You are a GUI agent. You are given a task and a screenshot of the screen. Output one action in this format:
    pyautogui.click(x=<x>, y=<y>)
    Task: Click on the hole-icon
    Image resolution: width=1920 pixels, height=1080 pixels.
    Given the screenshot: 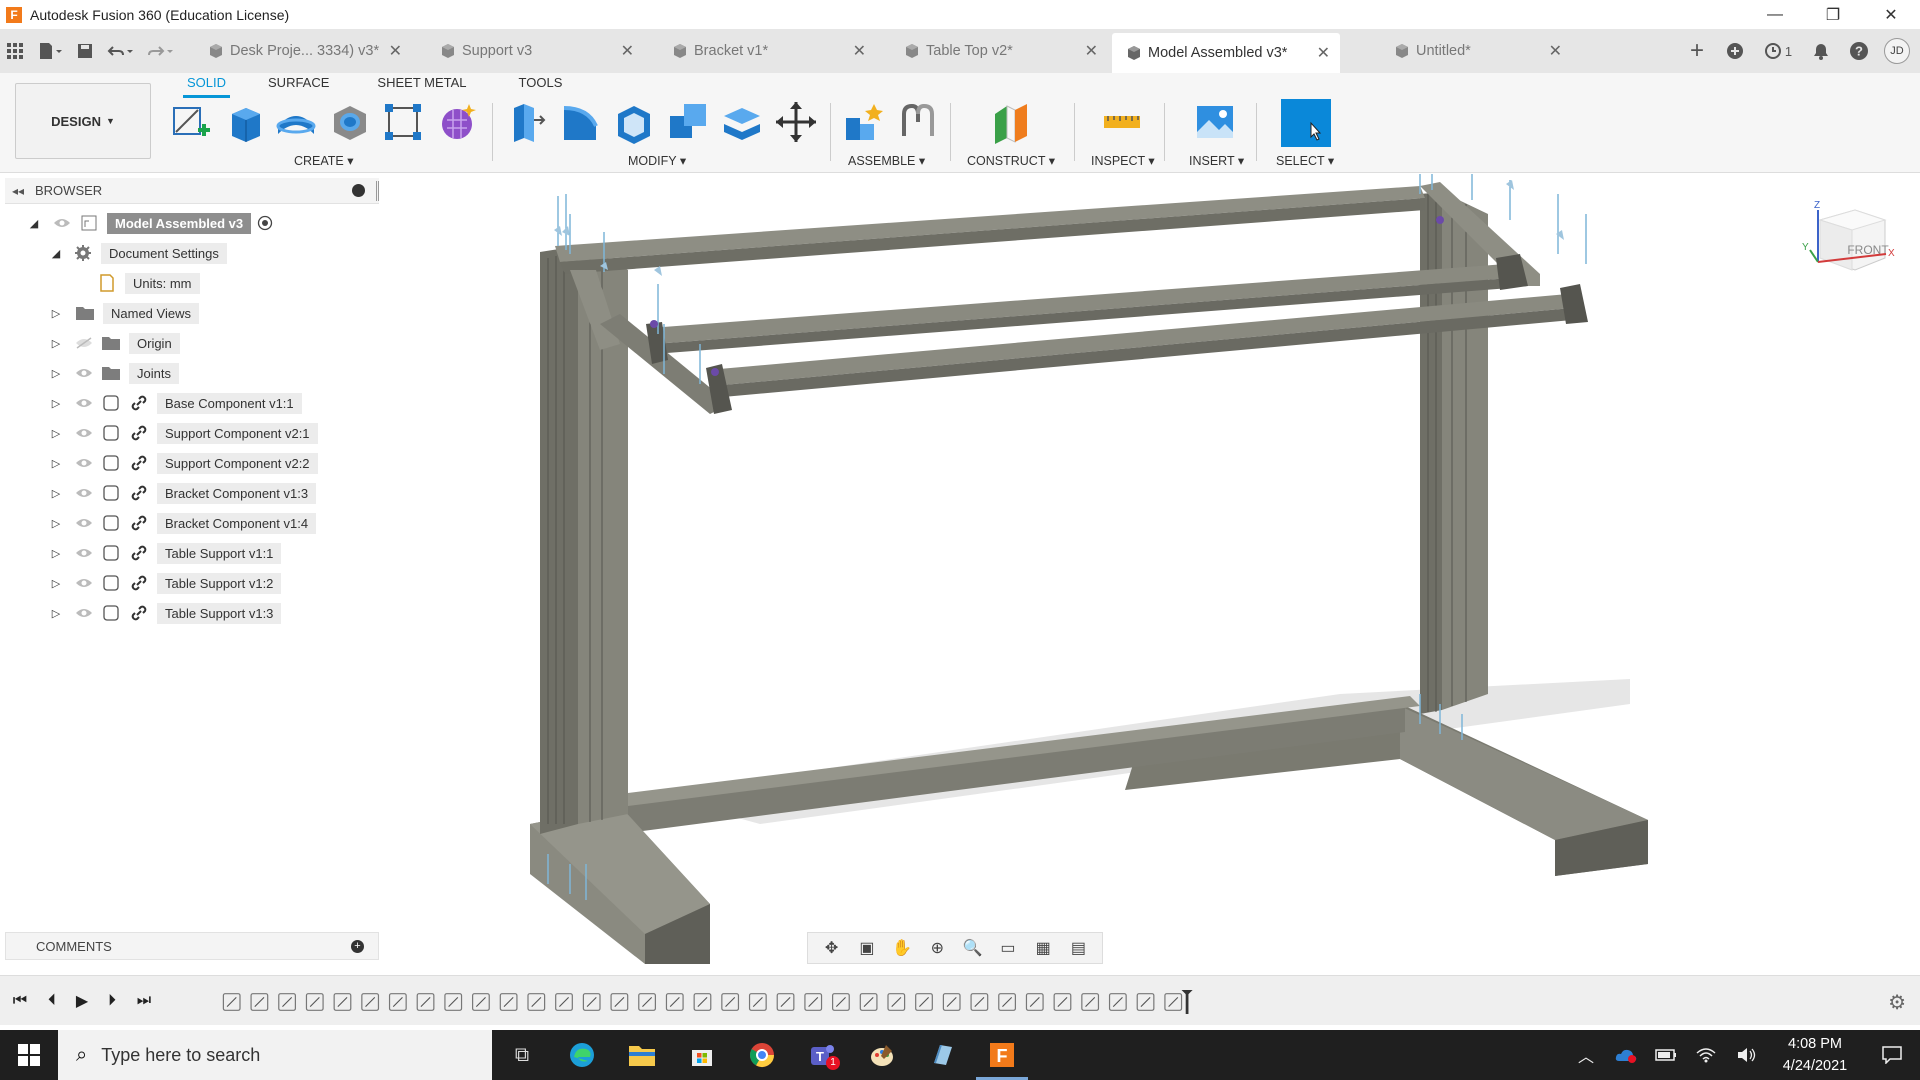 What is the action you would take?
    pyautogui.click(x=350, y=122)
    